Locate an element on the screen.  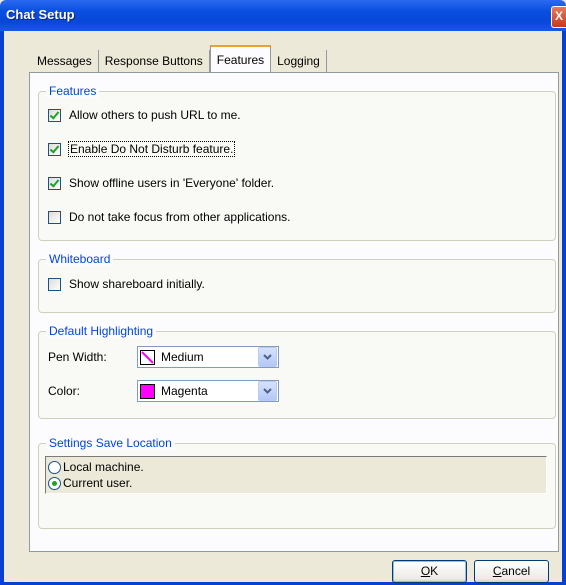
color-chevron-down-icon is located at coordinates (267, 391).